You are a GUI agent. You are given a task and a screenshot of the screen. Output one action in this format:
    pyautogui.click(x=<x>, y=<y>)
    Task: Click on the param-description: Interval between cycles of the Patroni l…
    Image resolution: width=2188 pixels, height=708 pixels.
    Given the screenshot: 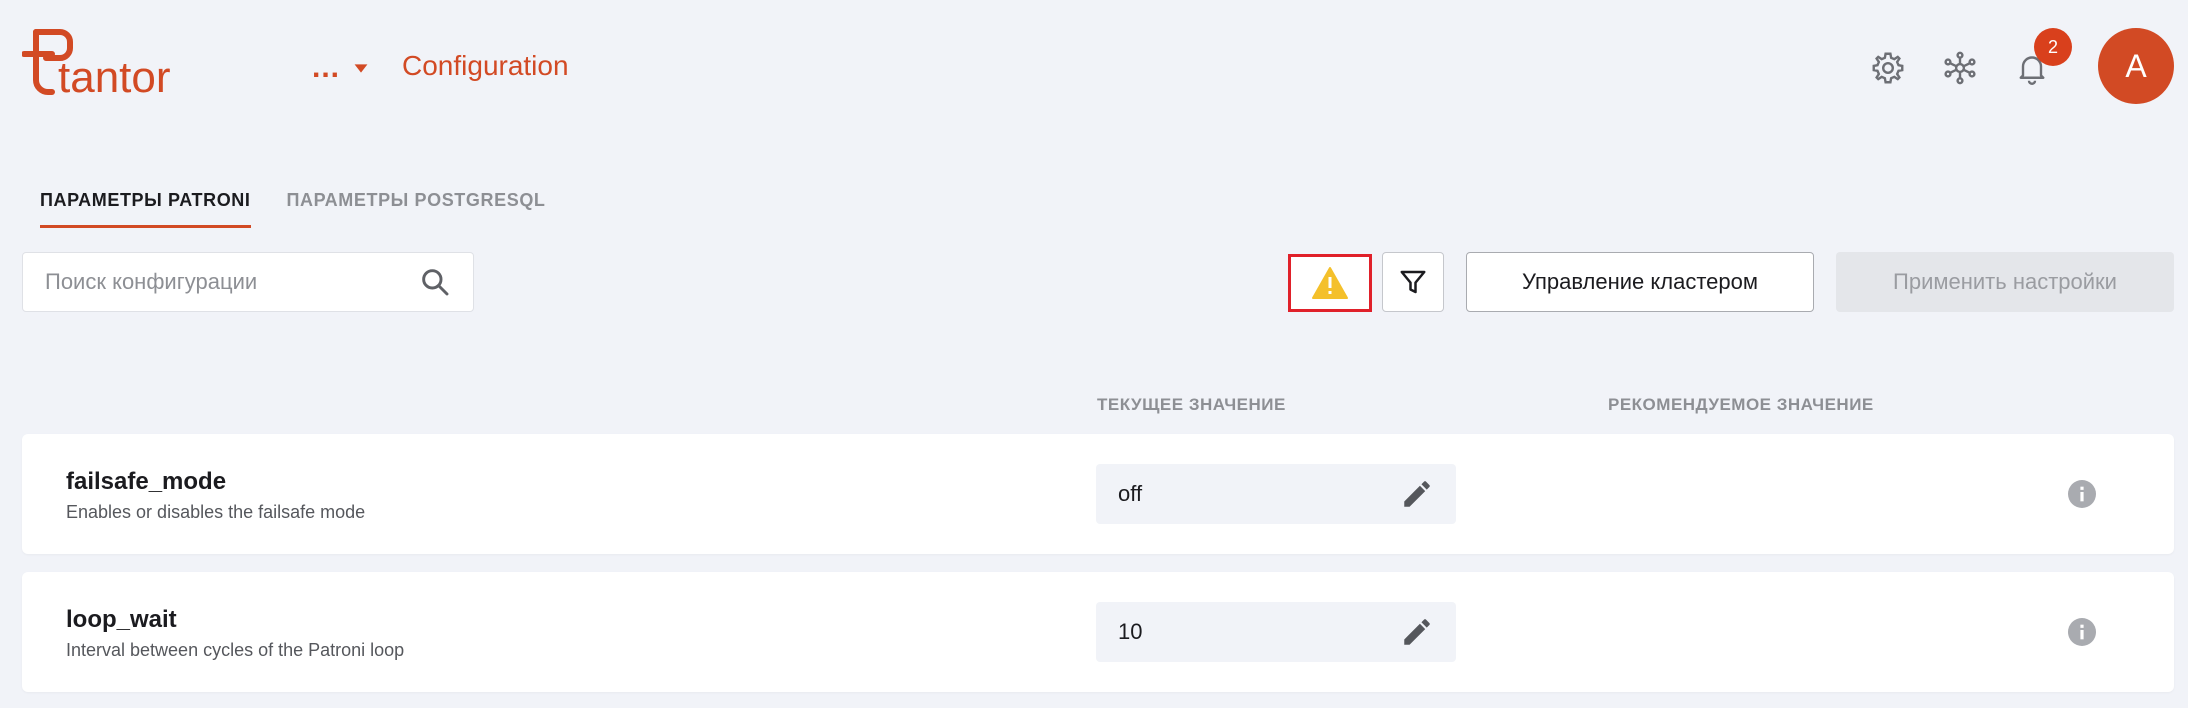 What is the action you would take?
    pyautogui.click(x=235, y=650)
    